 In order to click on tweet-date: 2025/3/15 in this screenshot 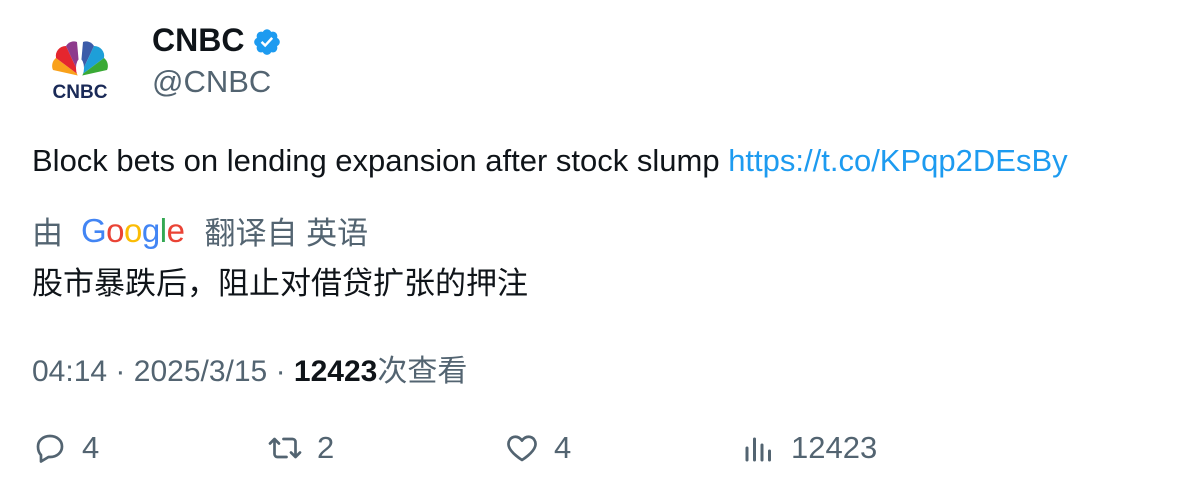, I will do `click(200, 371)`.